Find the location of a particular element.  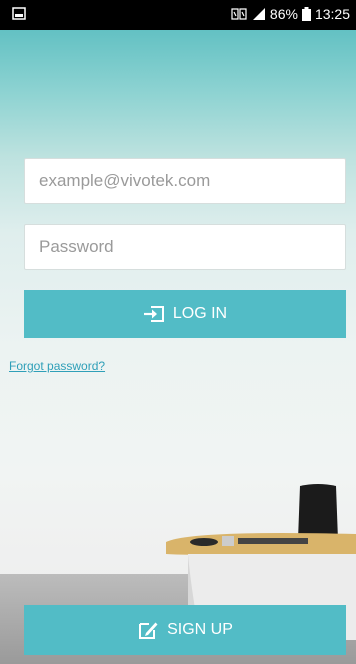

edit-pencil-icon is located at coordinates (148, 630).